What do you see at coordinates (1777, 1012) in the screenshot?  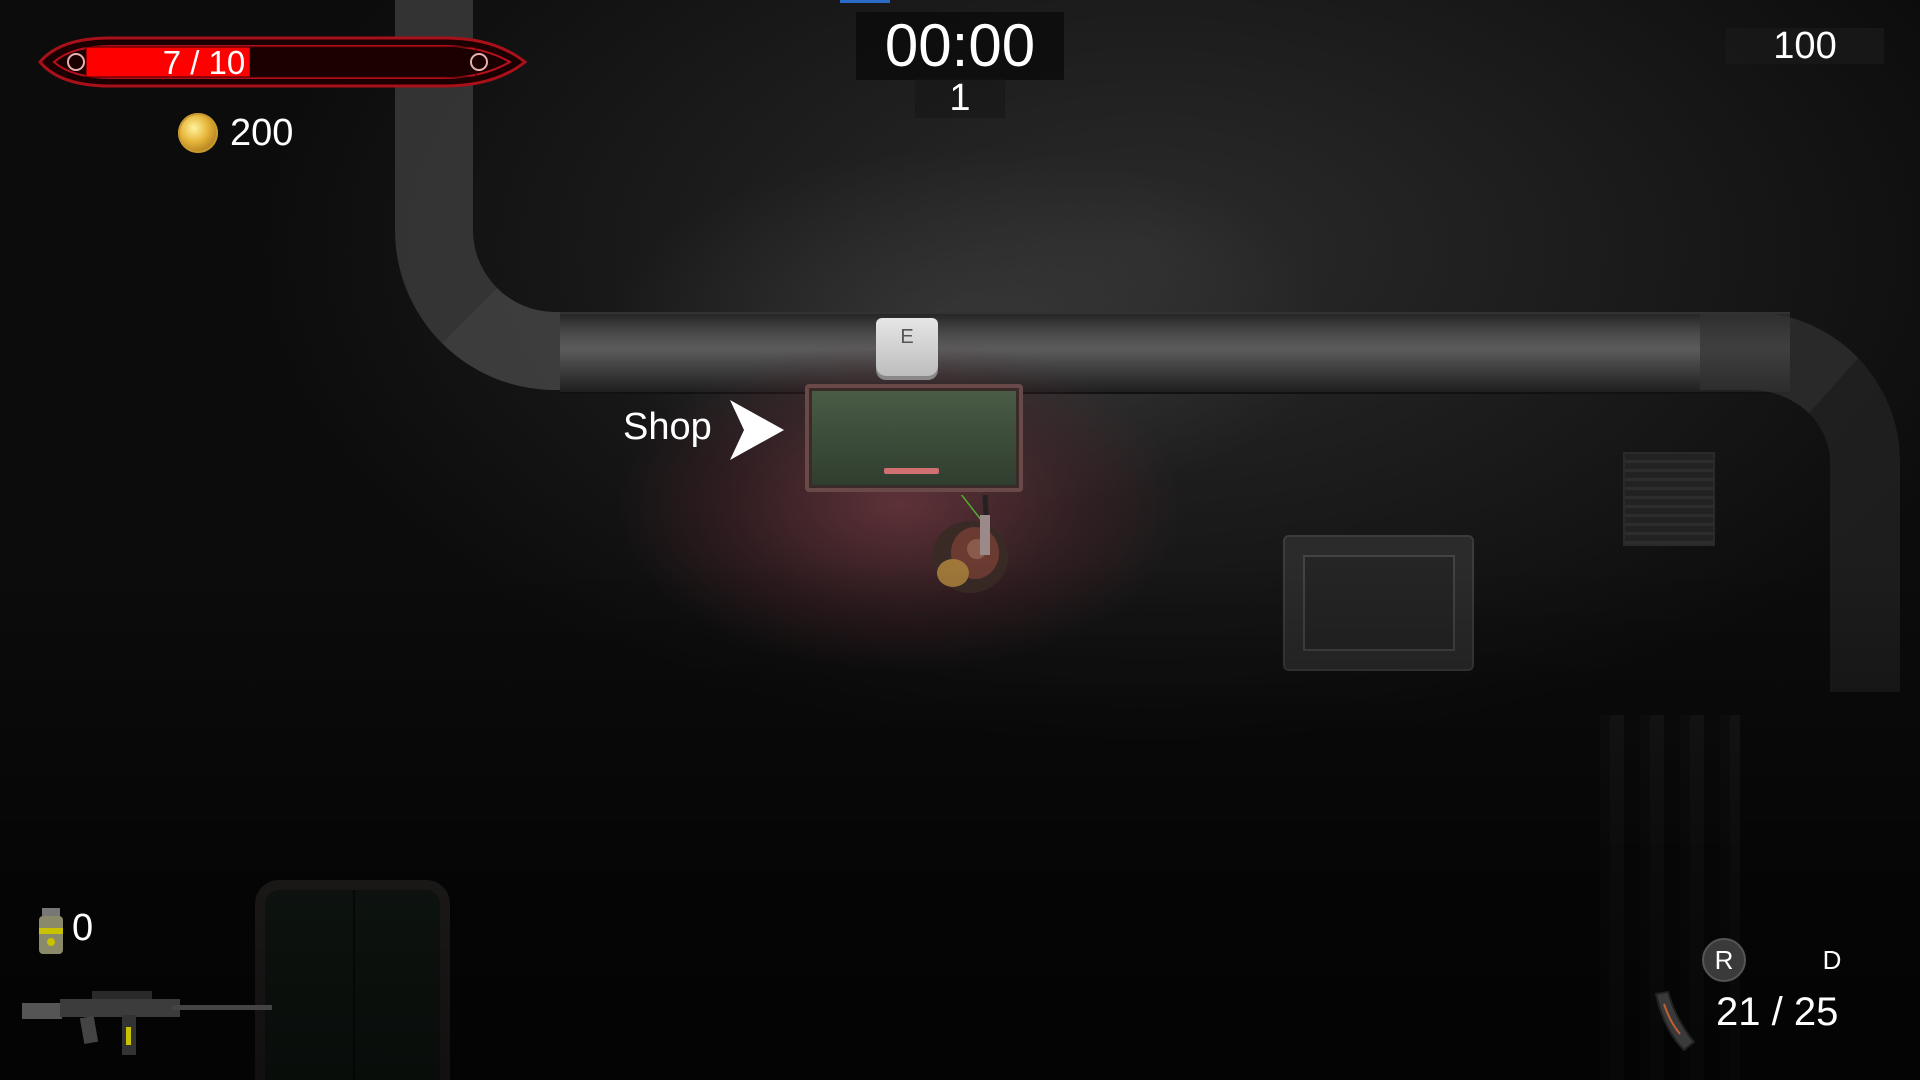 I see `ammo-counter: 21 / 25` at bounding box center [1777, 1012].